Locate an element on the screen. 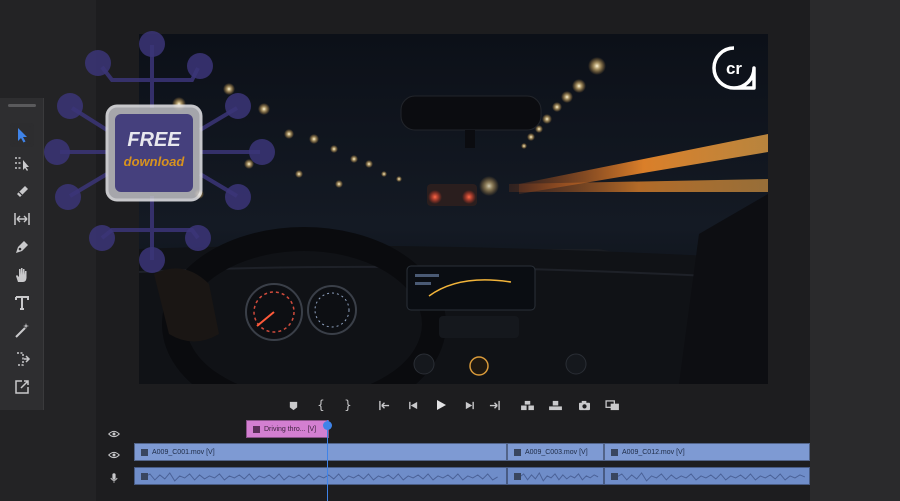  mark-in-icon: { is located at coordinates (321, 405).